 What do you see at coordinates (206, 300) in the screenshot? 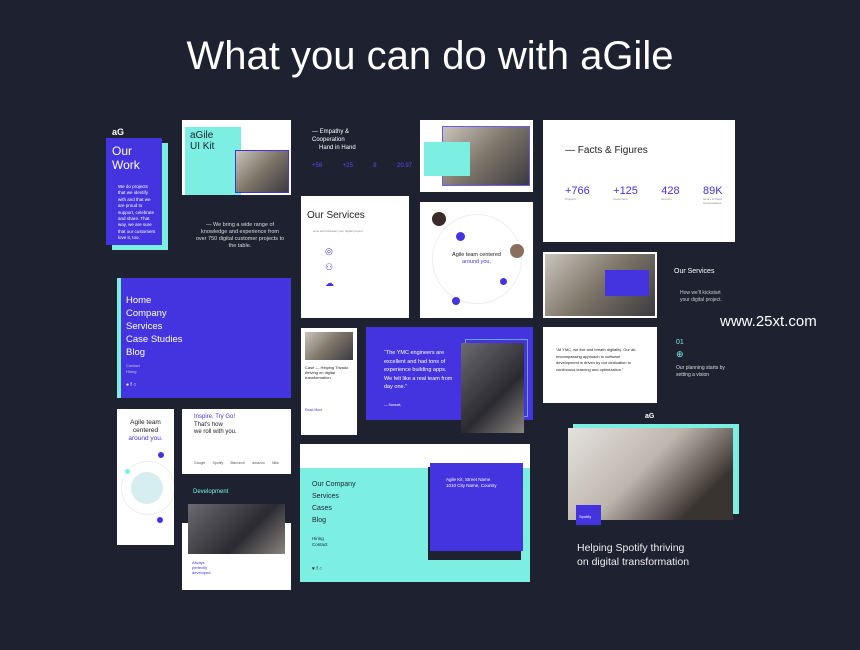
I see `menu-item: Home` at bounding box center [206, 300].